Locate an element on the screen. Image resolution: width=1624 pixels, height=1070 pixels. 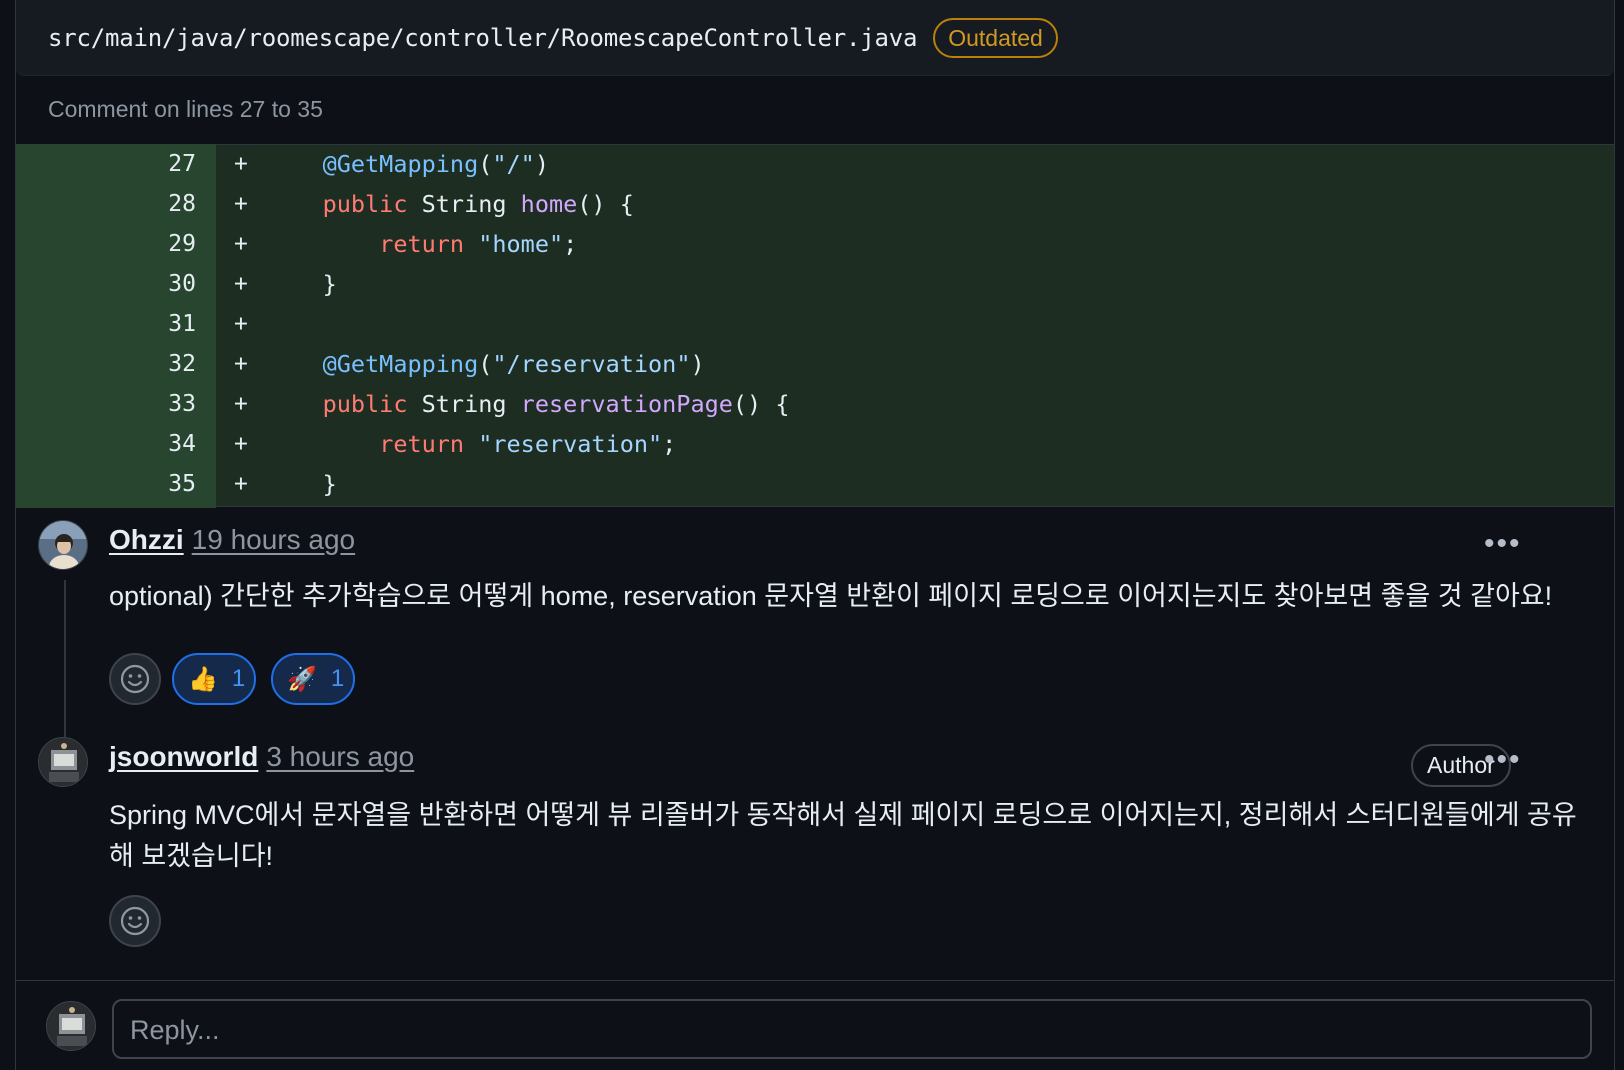
reaction-rocket: 🚀 1 is located at coordinates (313, 679).